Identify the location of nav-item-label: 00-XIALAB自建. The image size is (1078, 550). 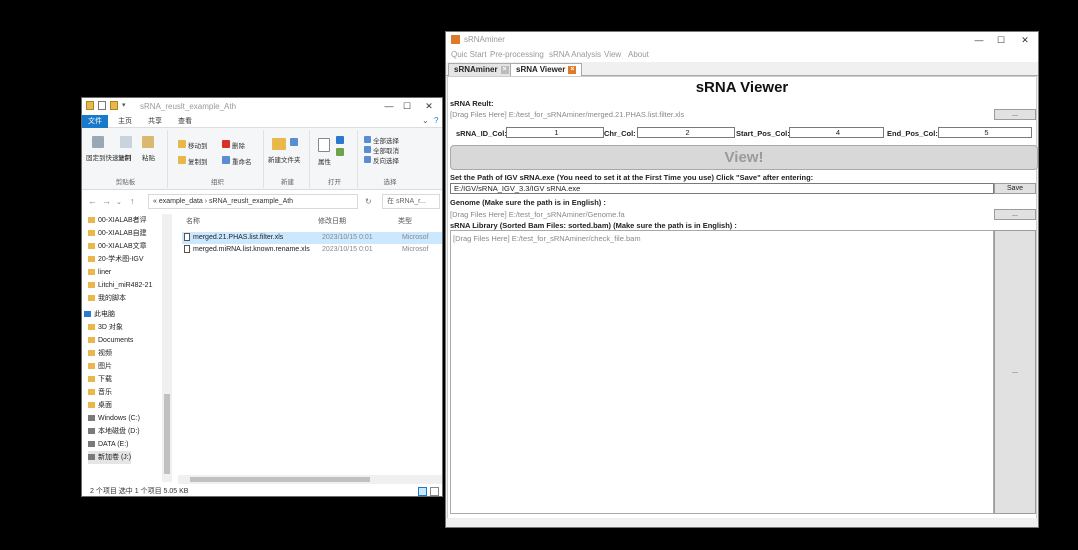
(122, 233).